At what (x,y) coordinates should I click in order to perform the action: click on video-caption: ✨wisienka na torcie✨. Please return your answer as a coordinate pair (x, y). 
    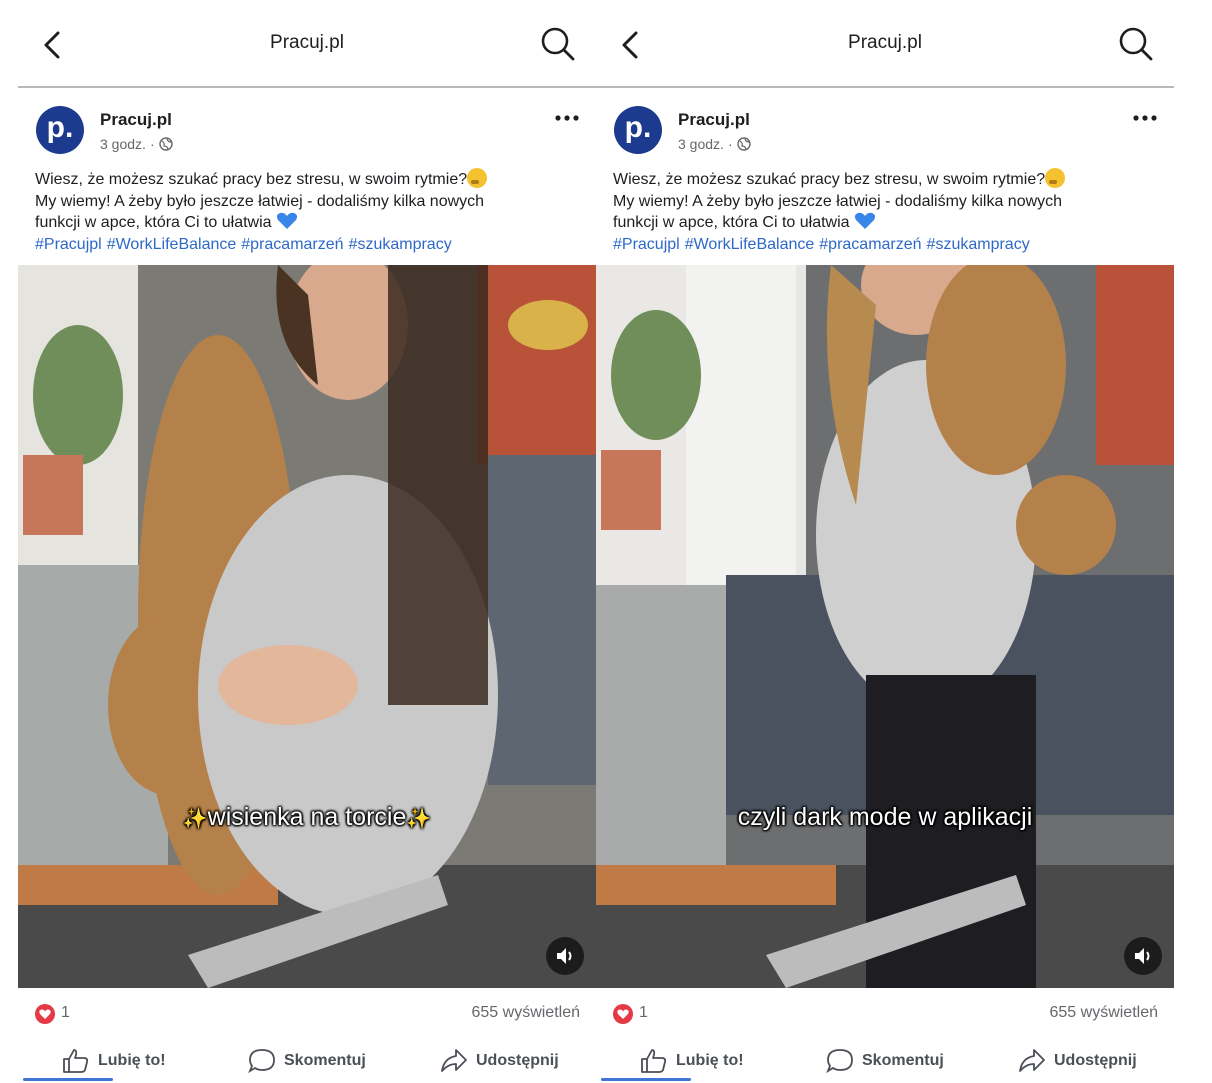
    Looking at the image, I should click on (307, 817).